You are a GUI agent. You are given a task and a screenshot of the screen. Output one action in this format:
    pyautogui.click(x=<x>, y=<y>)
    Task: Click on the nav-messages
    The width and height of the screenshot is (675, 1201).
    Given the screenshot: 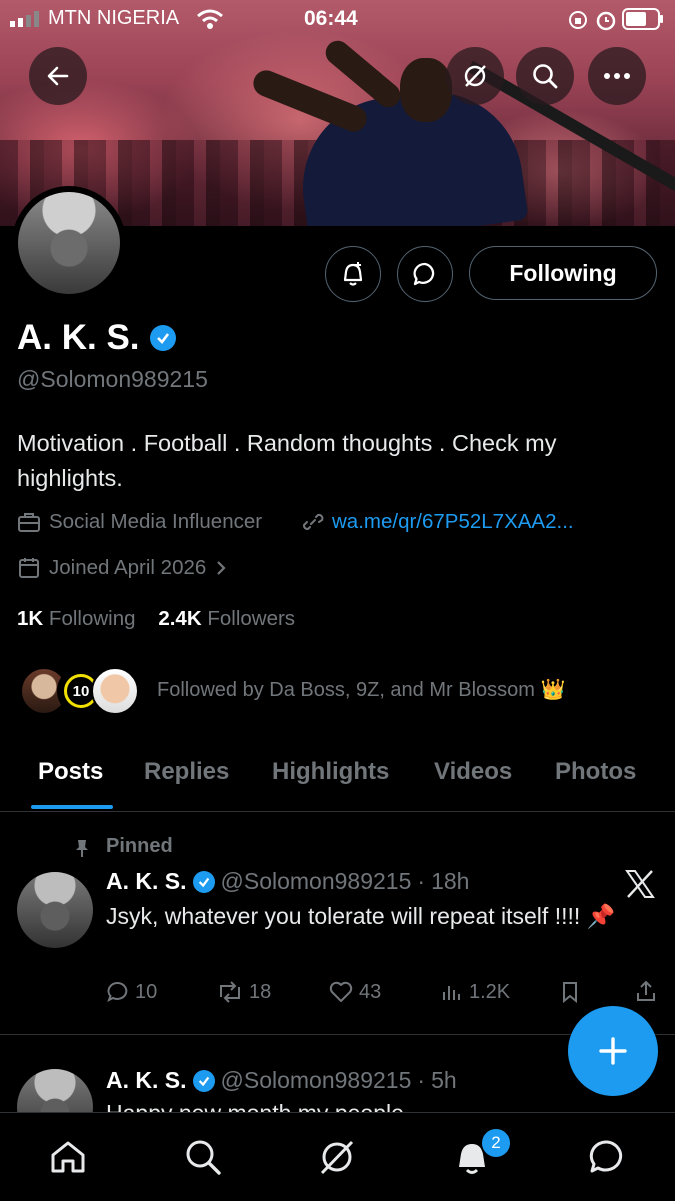 What is the action you would take?
    pyautogui.click(x=607, y=1157)
    